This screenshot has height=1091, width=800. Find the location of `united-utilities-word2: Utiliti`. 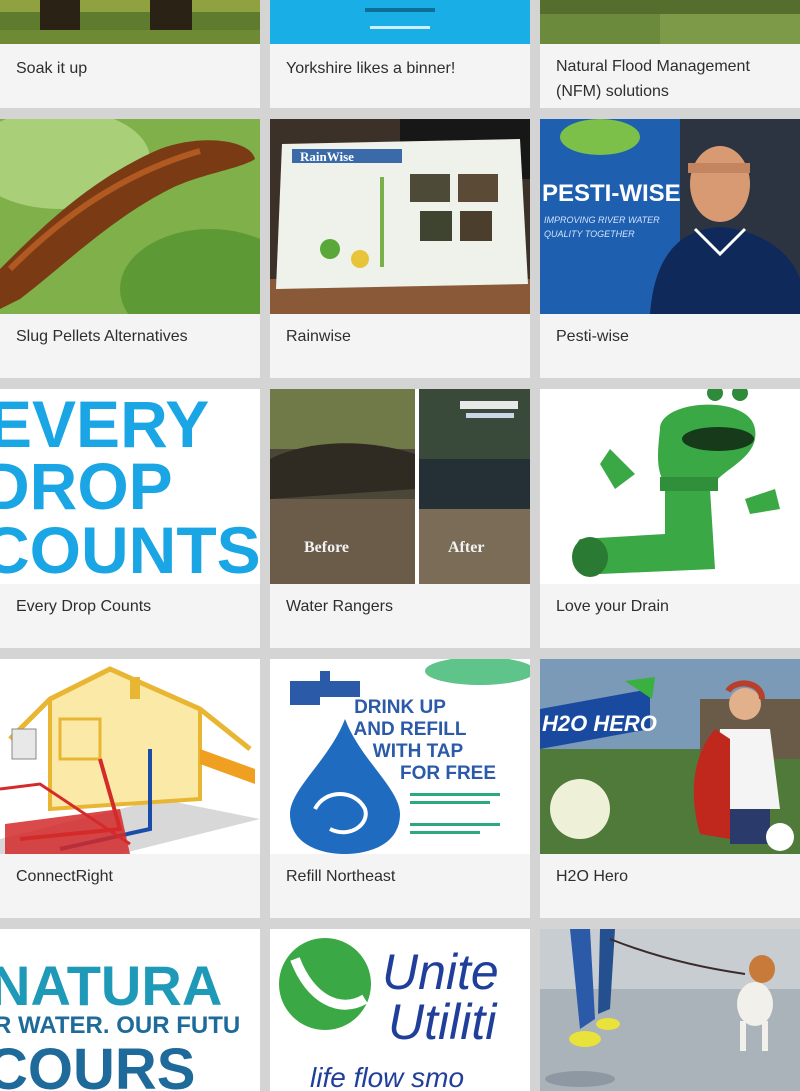

united-utilities-word2: Utiliti is located at coordinates (443, 1022).